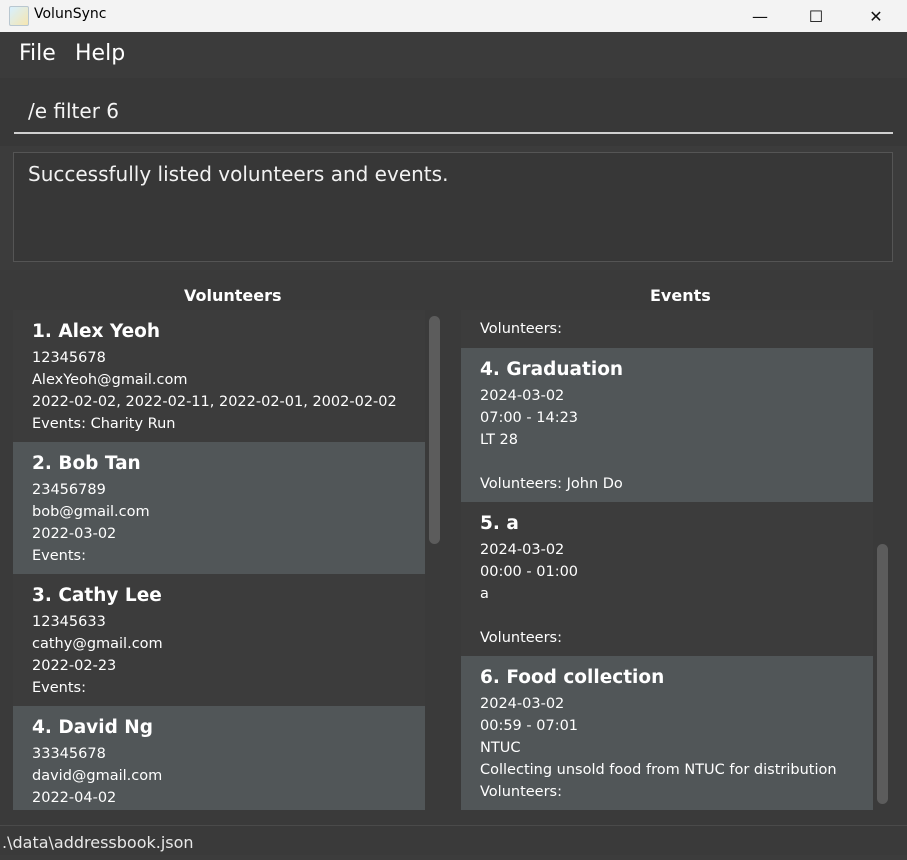 This screenshot has height=860, width=907. I want to click on event-name: 6. Food collection, so click(572, 677).